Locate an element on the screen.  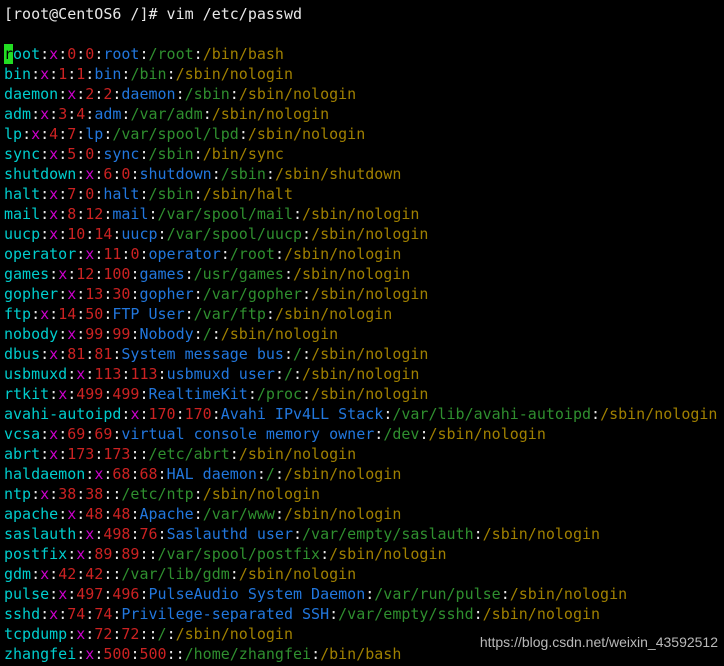
passwd-entry-line: halt:x:7:0:halt:/sbin:/sbin/halt is located at coordinates (364, 194).